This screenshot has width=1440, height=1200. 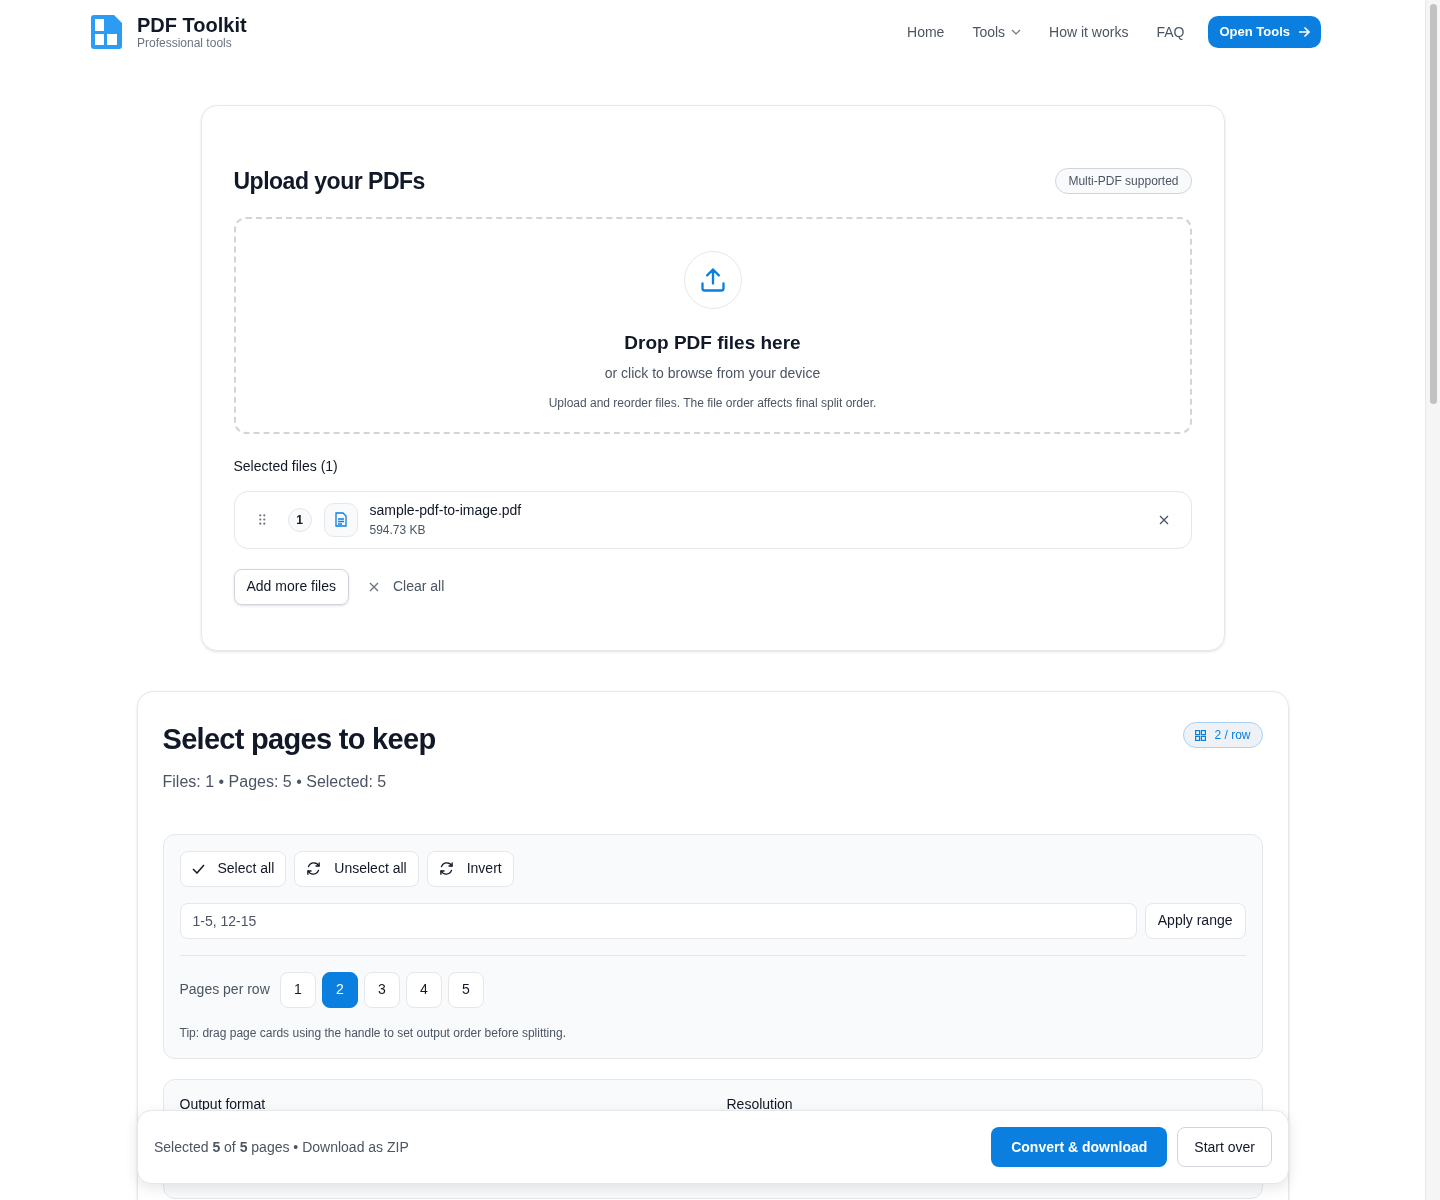 What do you see at coordinates (185, 43) in the screenshot?
I see `brand-tagline: Professional tools` at bounding box center [185, 43].